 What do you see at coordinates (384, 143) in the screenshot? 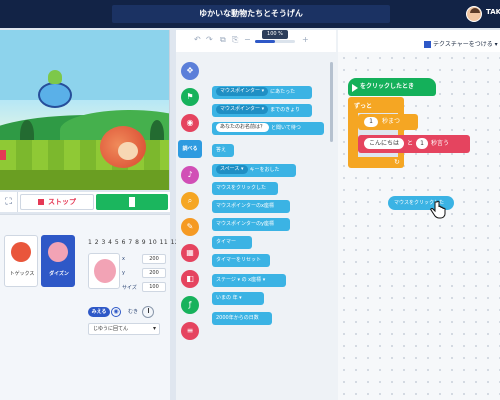
I see `say-text-input: こんにちは` at bounding box center [384, 143].